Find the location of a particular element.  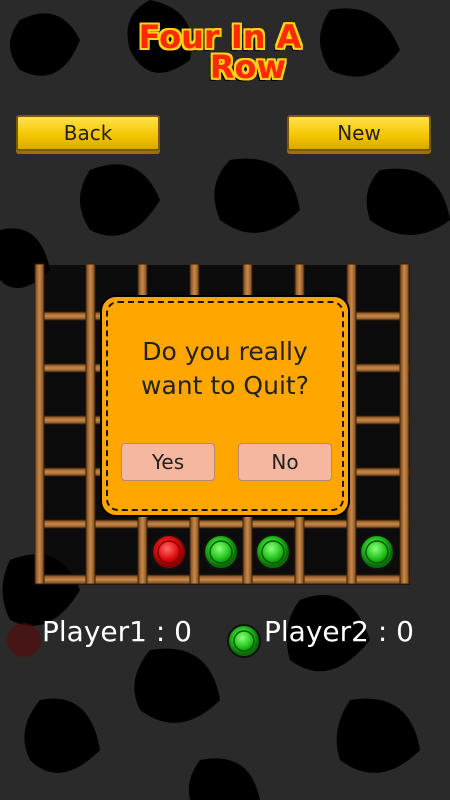

dialog-line-2: want to Quit? is located at coordinates (225, 385).